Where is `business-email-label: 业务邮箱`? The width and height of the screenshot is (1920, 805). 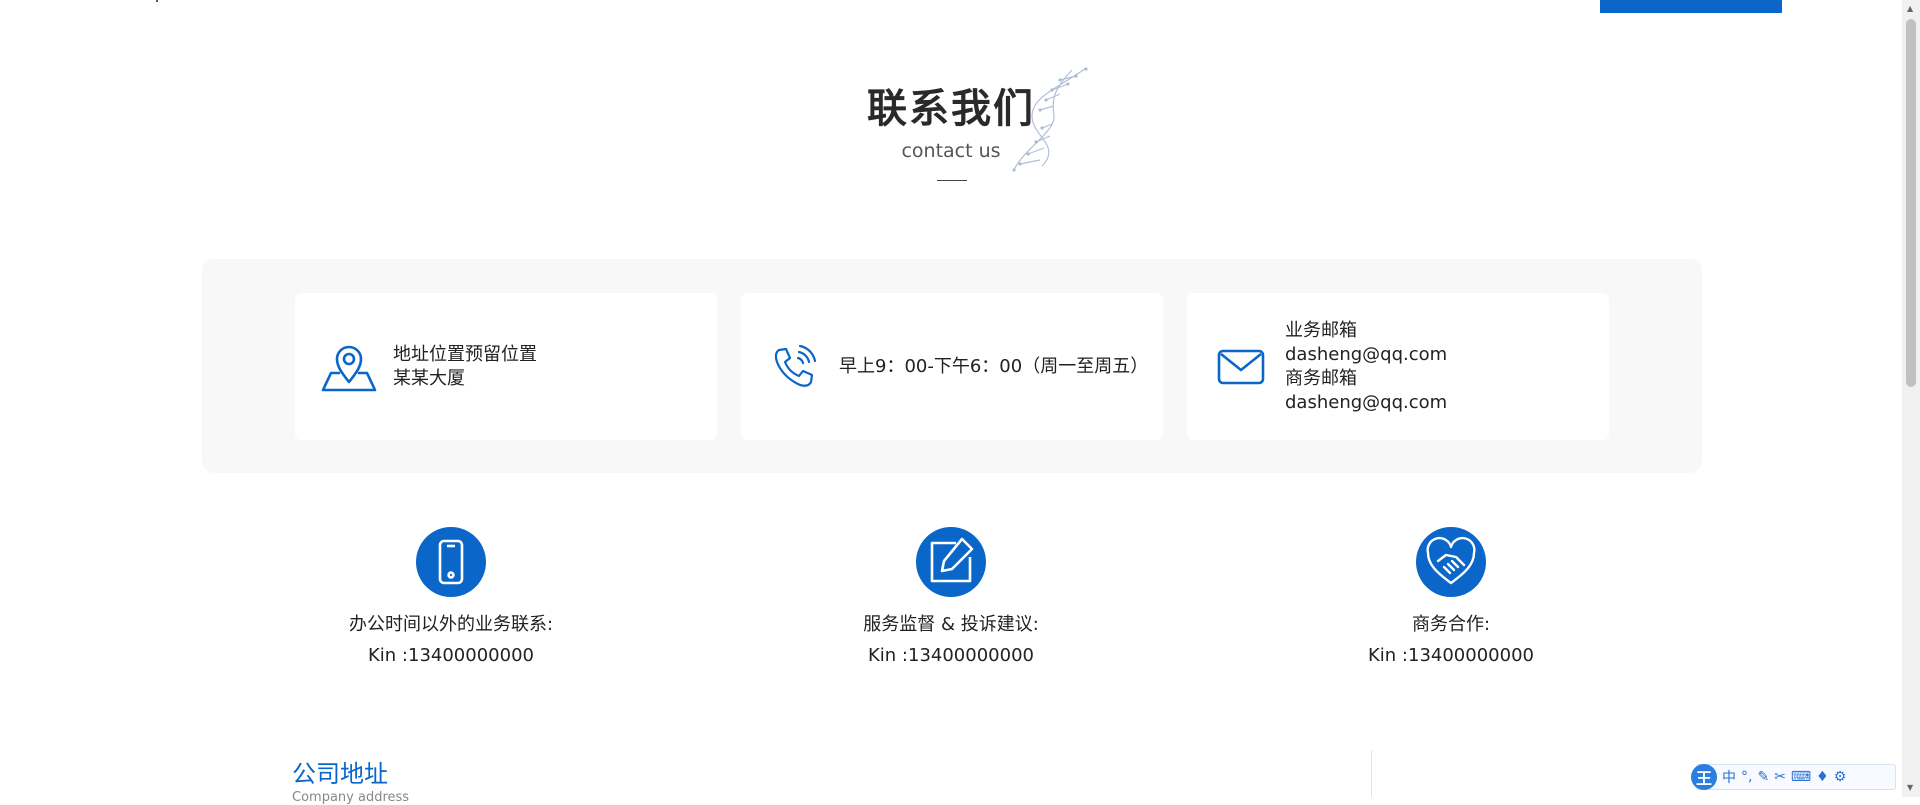
business-email-label: 业务邮箱 is located at coordinates (1321, 330).